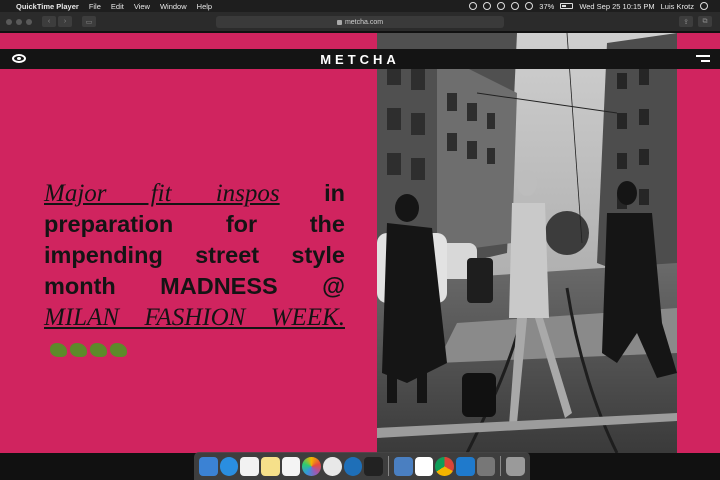 The height and width of the screenshot is (480, 720). What do you see at coordinates (65, 21) in the screenshot?
I see `forward-button: ›` at bounding box center [65, 21].